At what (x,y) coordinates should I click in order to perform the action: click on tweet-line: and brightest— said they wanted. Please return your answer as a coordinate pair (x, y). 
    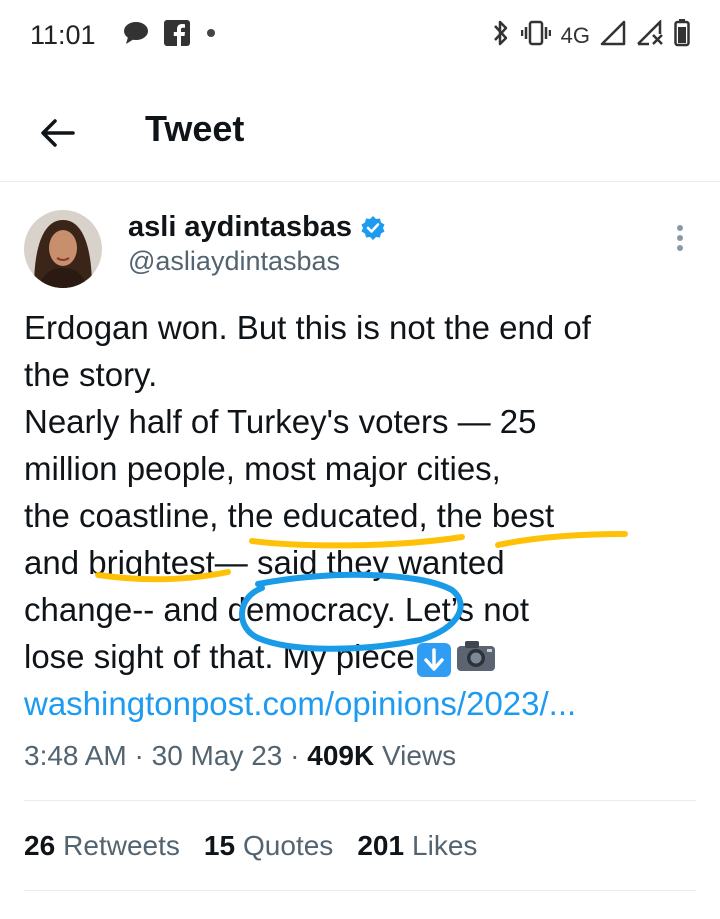
    Looking at the image, I should click on (264, 562).